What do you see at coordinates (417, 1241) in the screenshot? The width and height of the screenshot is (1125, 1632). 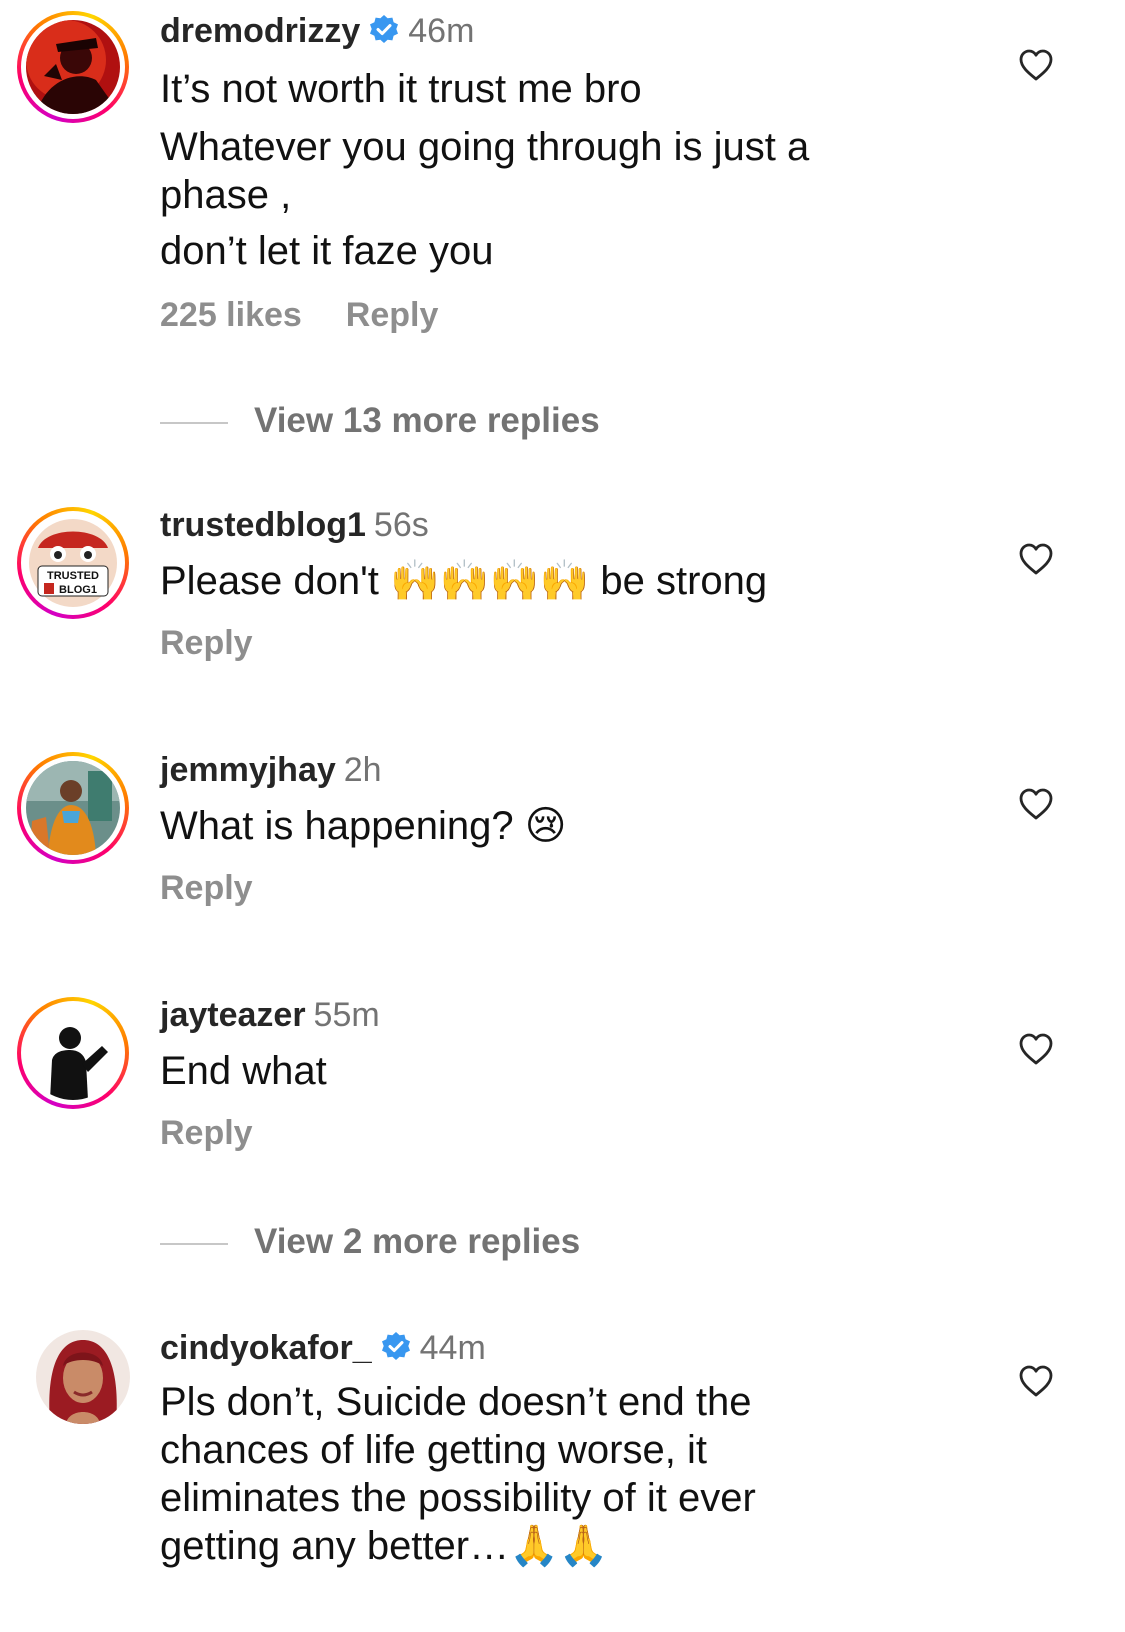 I see `view-more-replies-label: View 2 more replies` at bounding box center [417, 1241].